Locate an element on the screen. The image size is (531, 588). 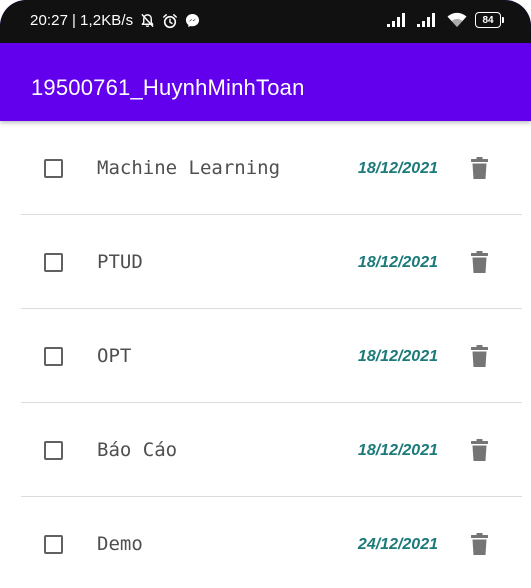
status-left: 20:27 | 1,2KB/s is located at coordinates (115, 20).